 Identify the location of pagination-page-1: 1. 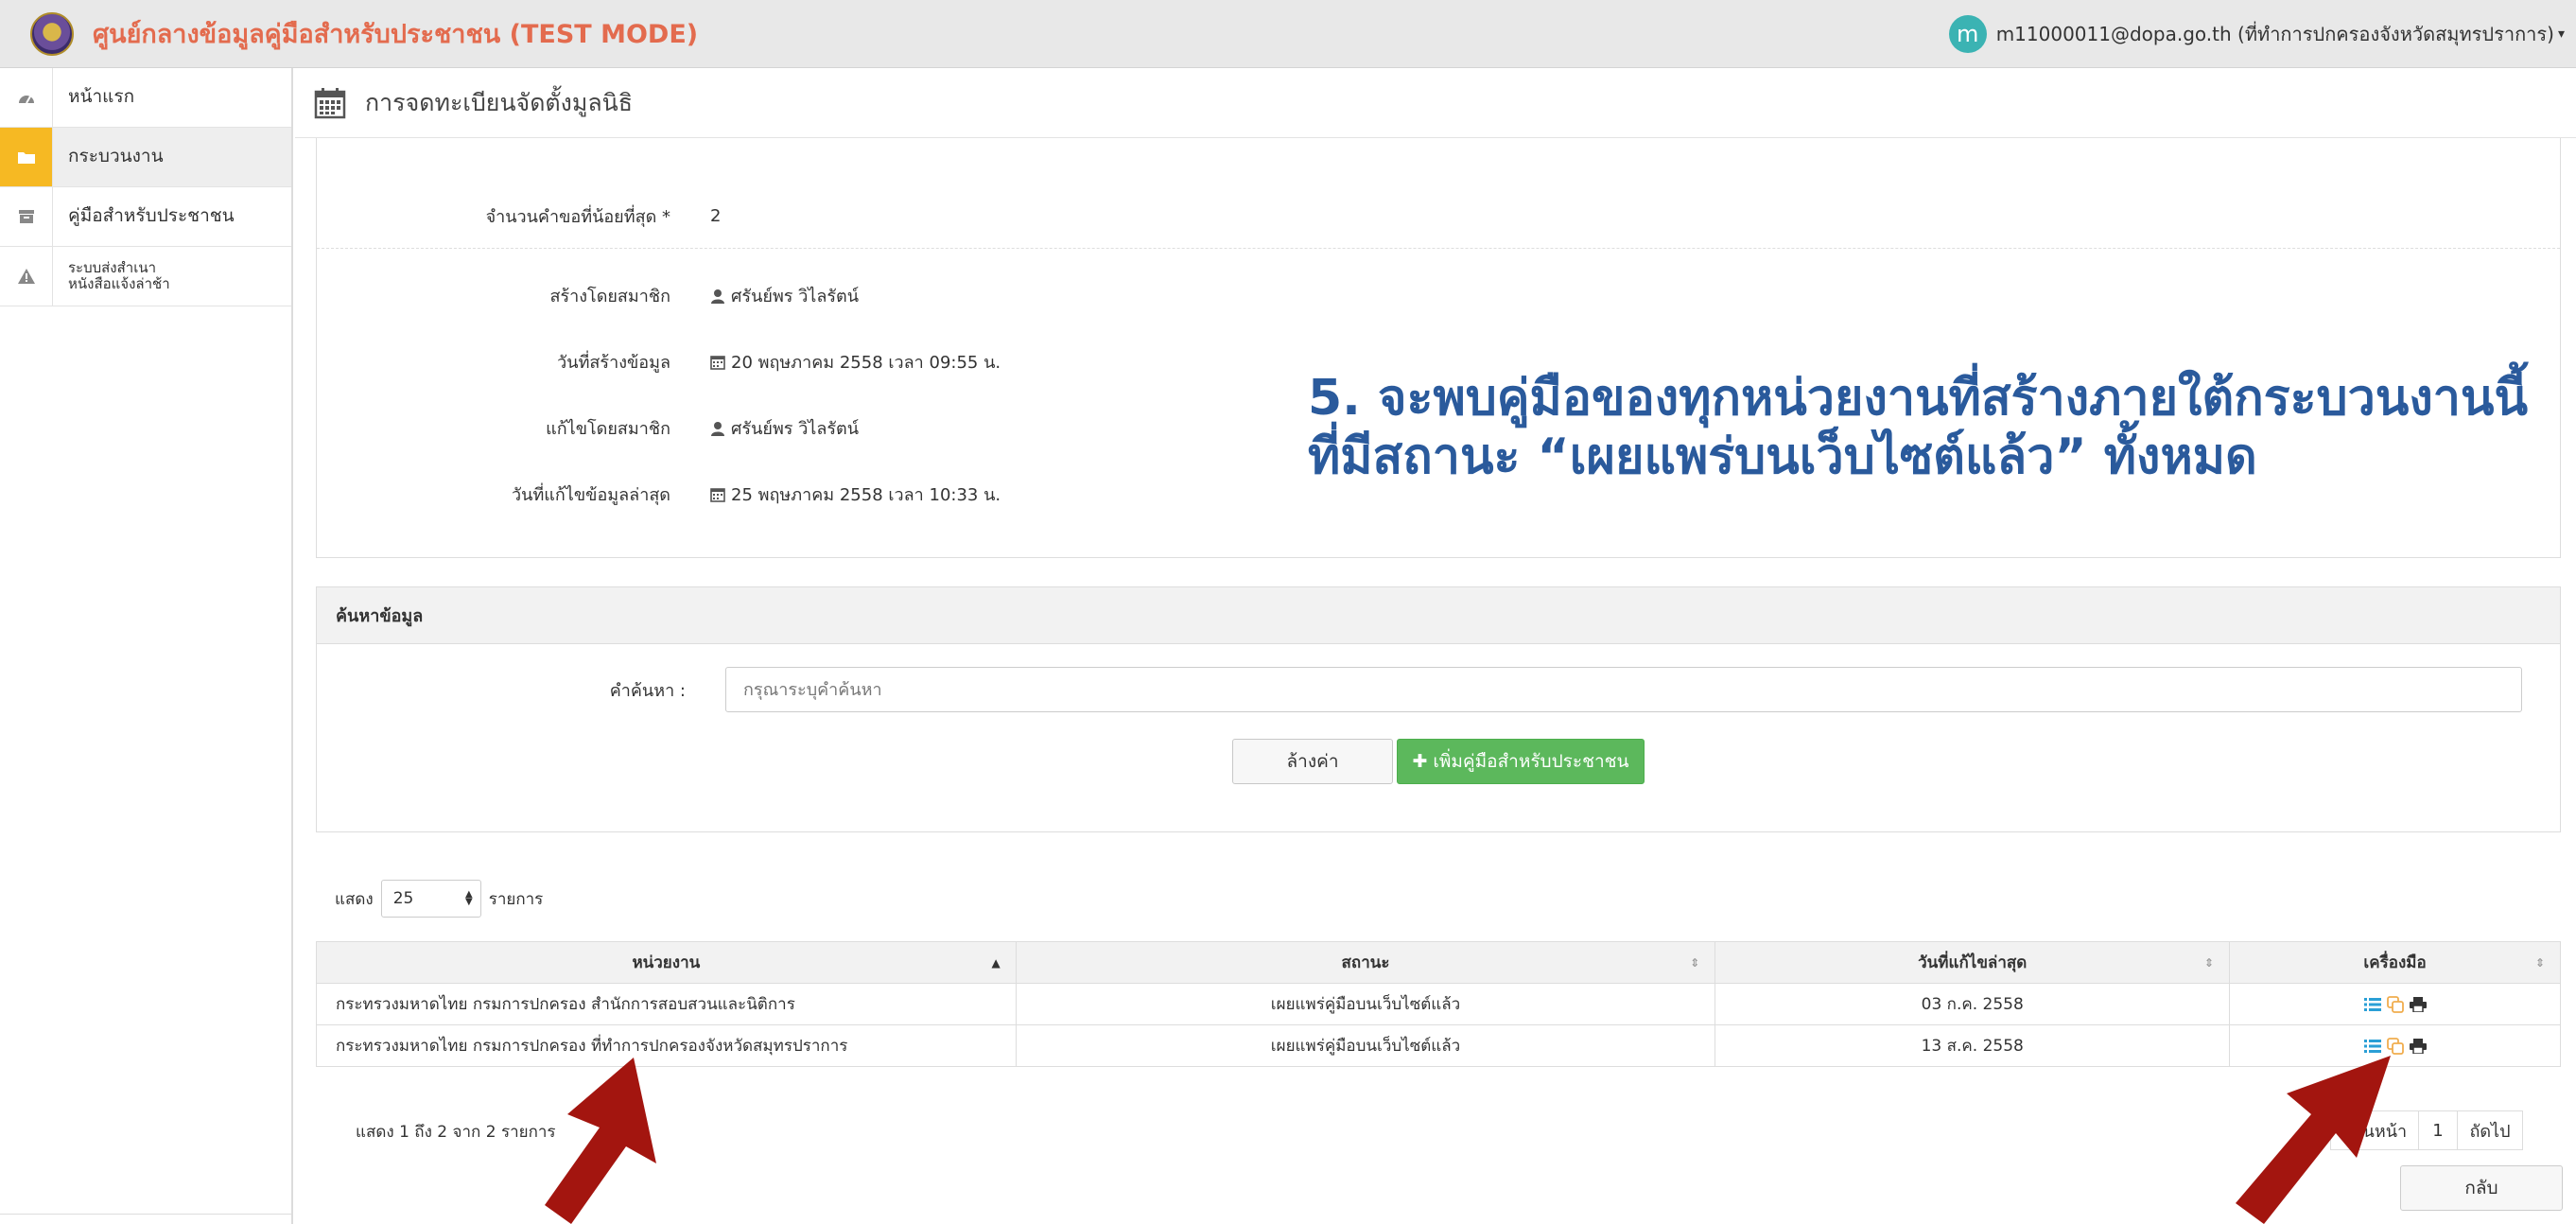
(2438, 1130).